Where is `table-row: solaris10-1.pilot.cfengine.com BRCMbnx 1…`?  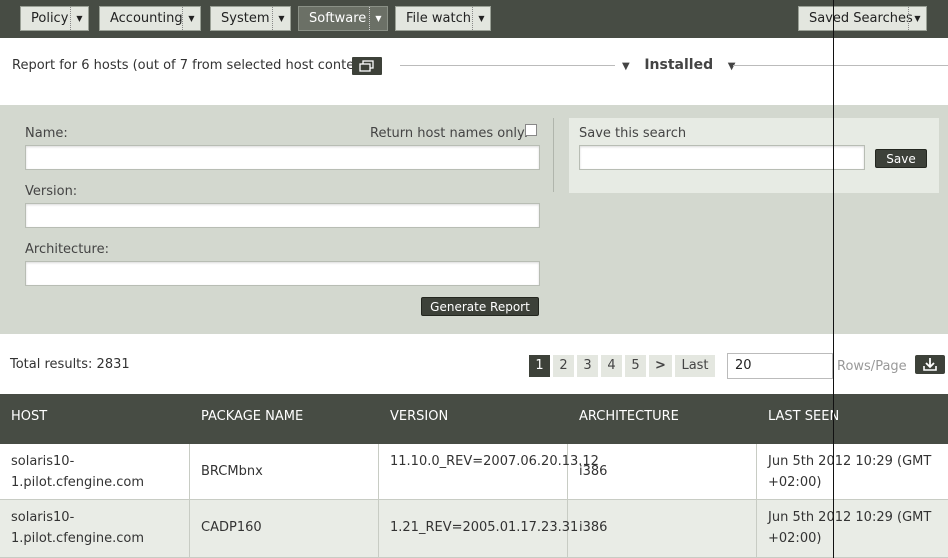
table-row: solaris10-1.pilot.cfengine.com BRCMbnx 1… is located at coordinates (474, 472).